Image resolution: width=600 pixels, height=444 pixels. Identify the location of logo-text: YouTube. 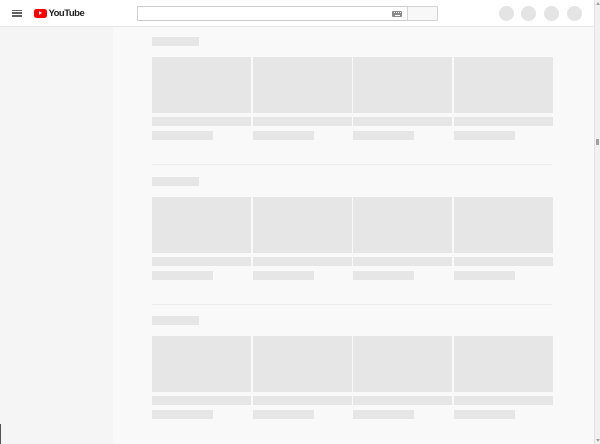
(66, 13).